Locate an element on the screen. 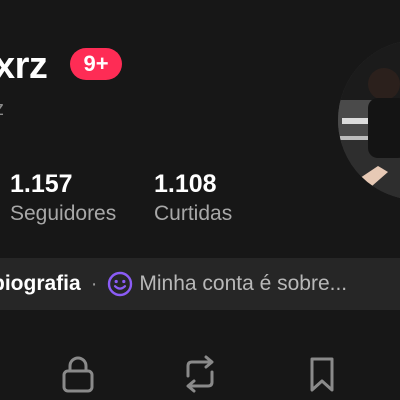 The image size is (400, 400). likes-stat: 1.108 Curtidas is located at coordinates (193, 198).